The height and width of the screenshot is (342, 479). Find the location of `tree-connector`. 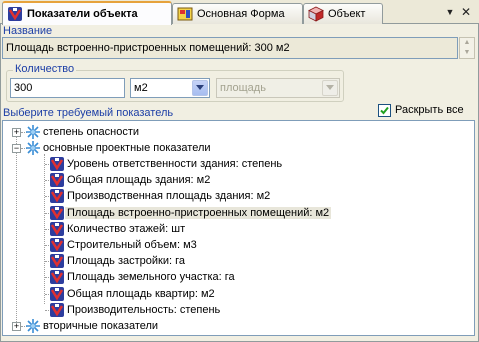

tree-connector is located at coordinates (16, 228).